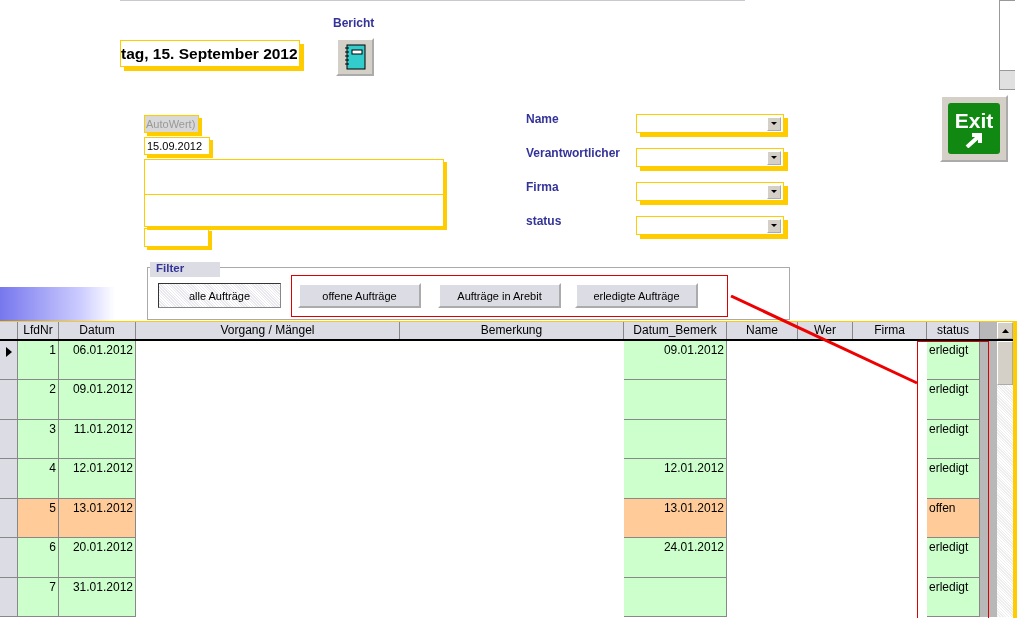  I want to click on table-cell: 11.01.2012, so click(97, 439).